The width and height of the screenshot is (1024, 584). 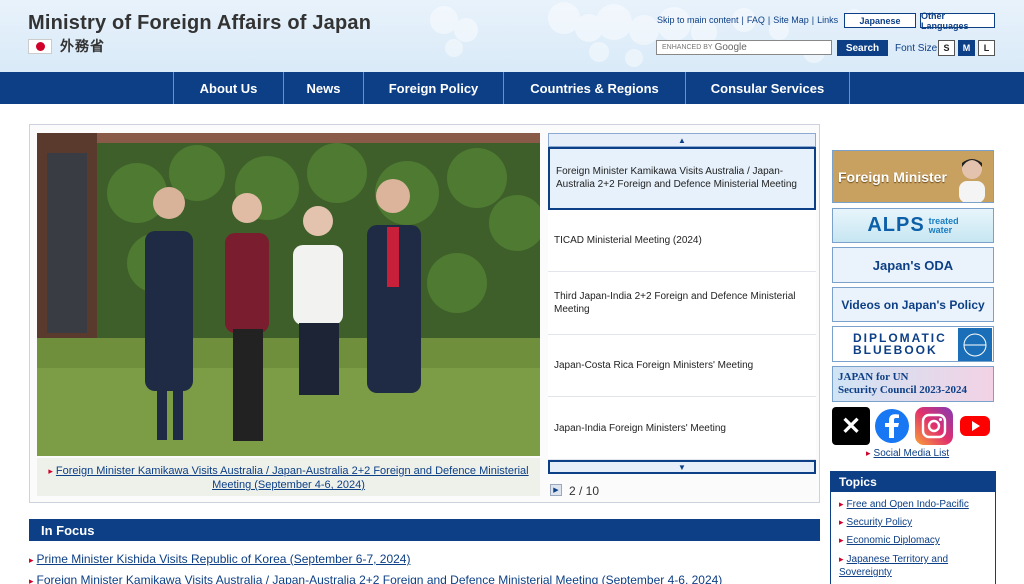 I want to click on slide-up-button: ▲, so click(x=682, y=140).